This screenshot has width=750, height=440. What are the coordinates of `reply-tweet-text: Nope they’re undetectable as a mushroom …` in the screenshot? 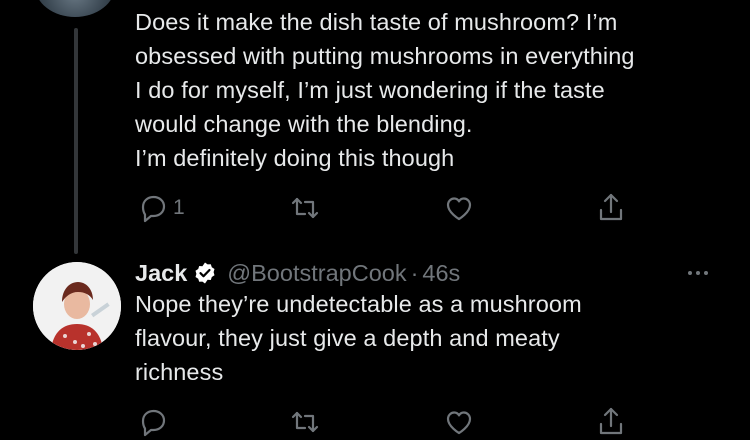 It's located at (358, 338).